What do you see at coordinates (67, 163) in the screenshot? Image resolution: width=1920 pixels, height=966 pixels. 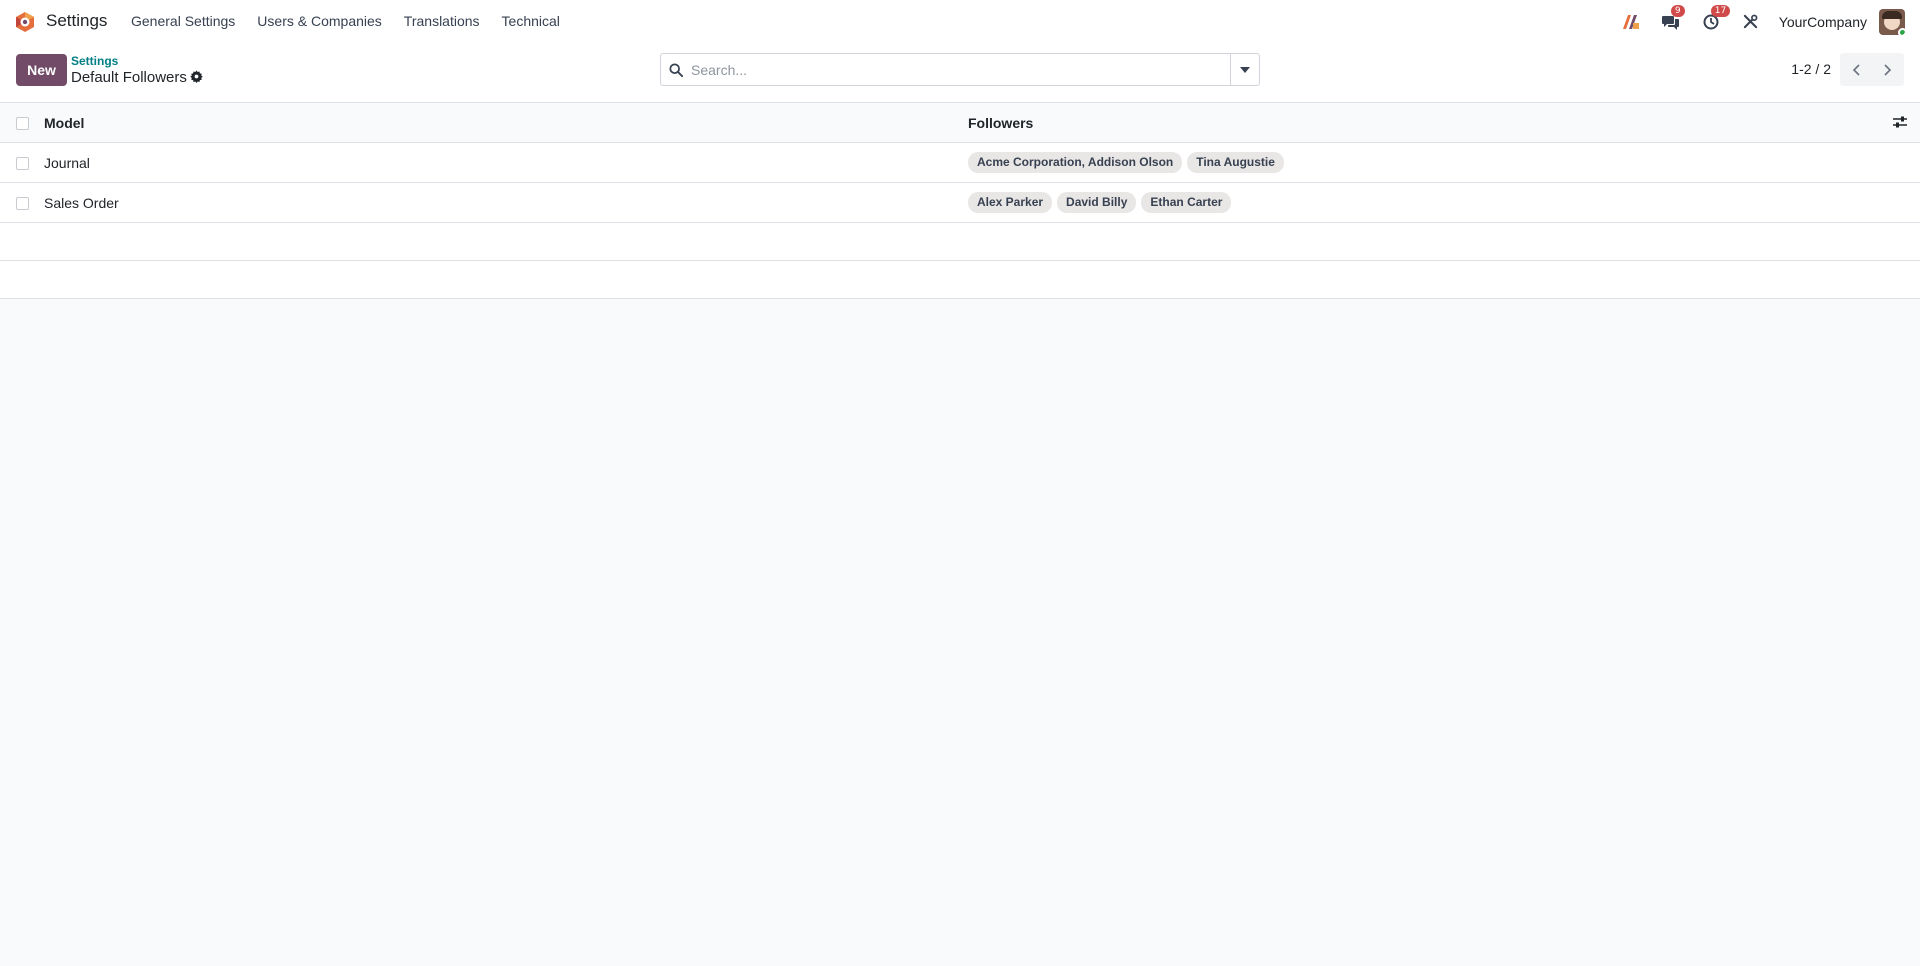 I see `model-cell: Journal` at bounding box center [67, 163].